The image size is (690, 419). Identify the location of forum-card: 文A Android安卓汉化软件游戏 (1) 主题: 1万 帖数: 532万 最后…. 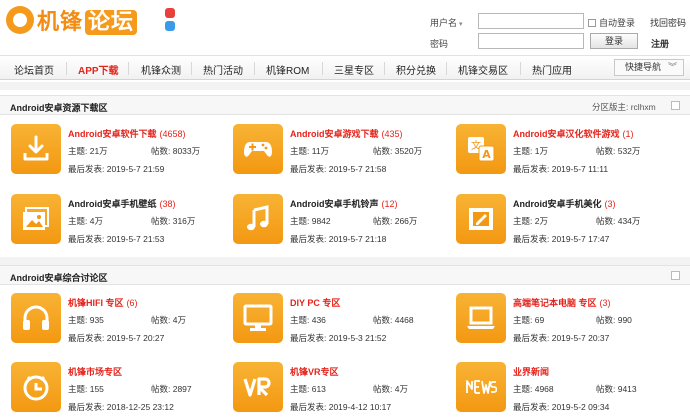
(567, 157).